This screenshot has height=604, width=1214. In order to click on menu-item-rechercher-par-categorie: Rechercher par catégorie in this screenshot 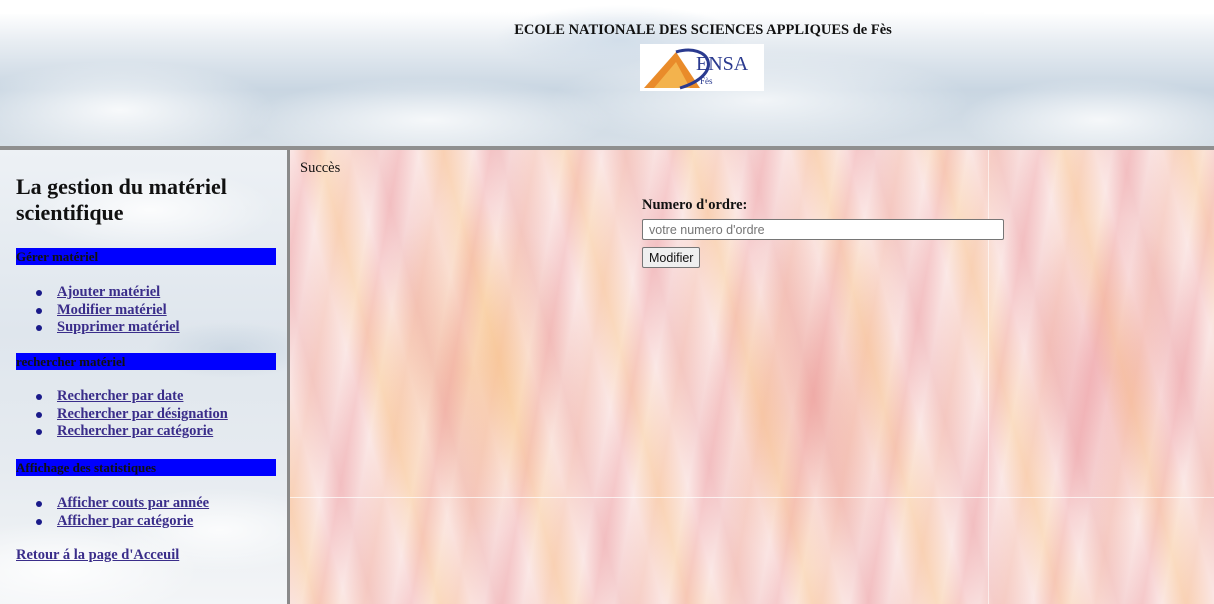, I will do `click(132, 432)`.